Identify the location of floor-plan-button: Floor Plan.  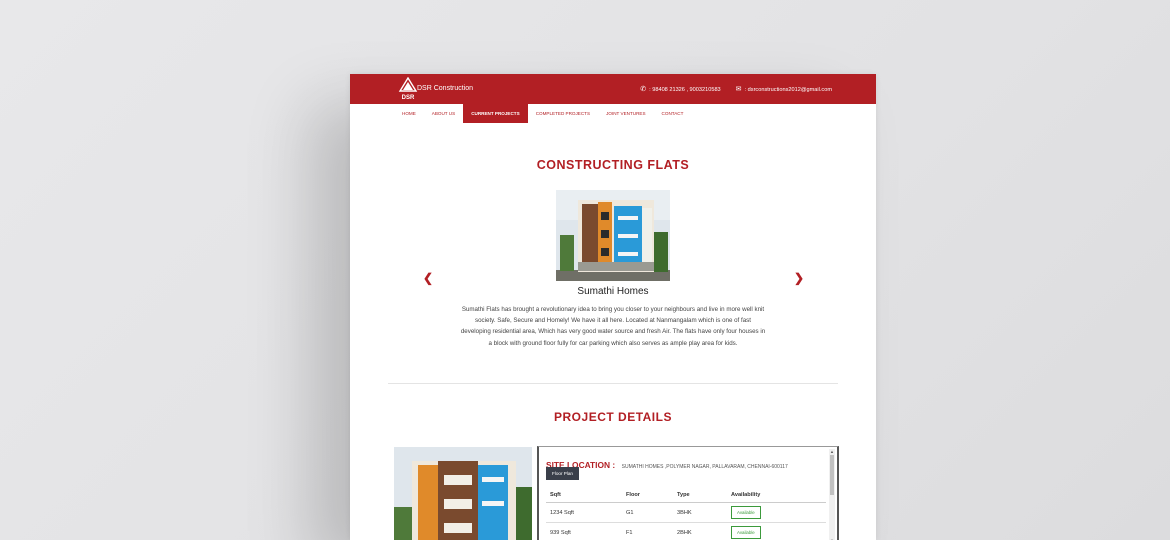
(562, 473).